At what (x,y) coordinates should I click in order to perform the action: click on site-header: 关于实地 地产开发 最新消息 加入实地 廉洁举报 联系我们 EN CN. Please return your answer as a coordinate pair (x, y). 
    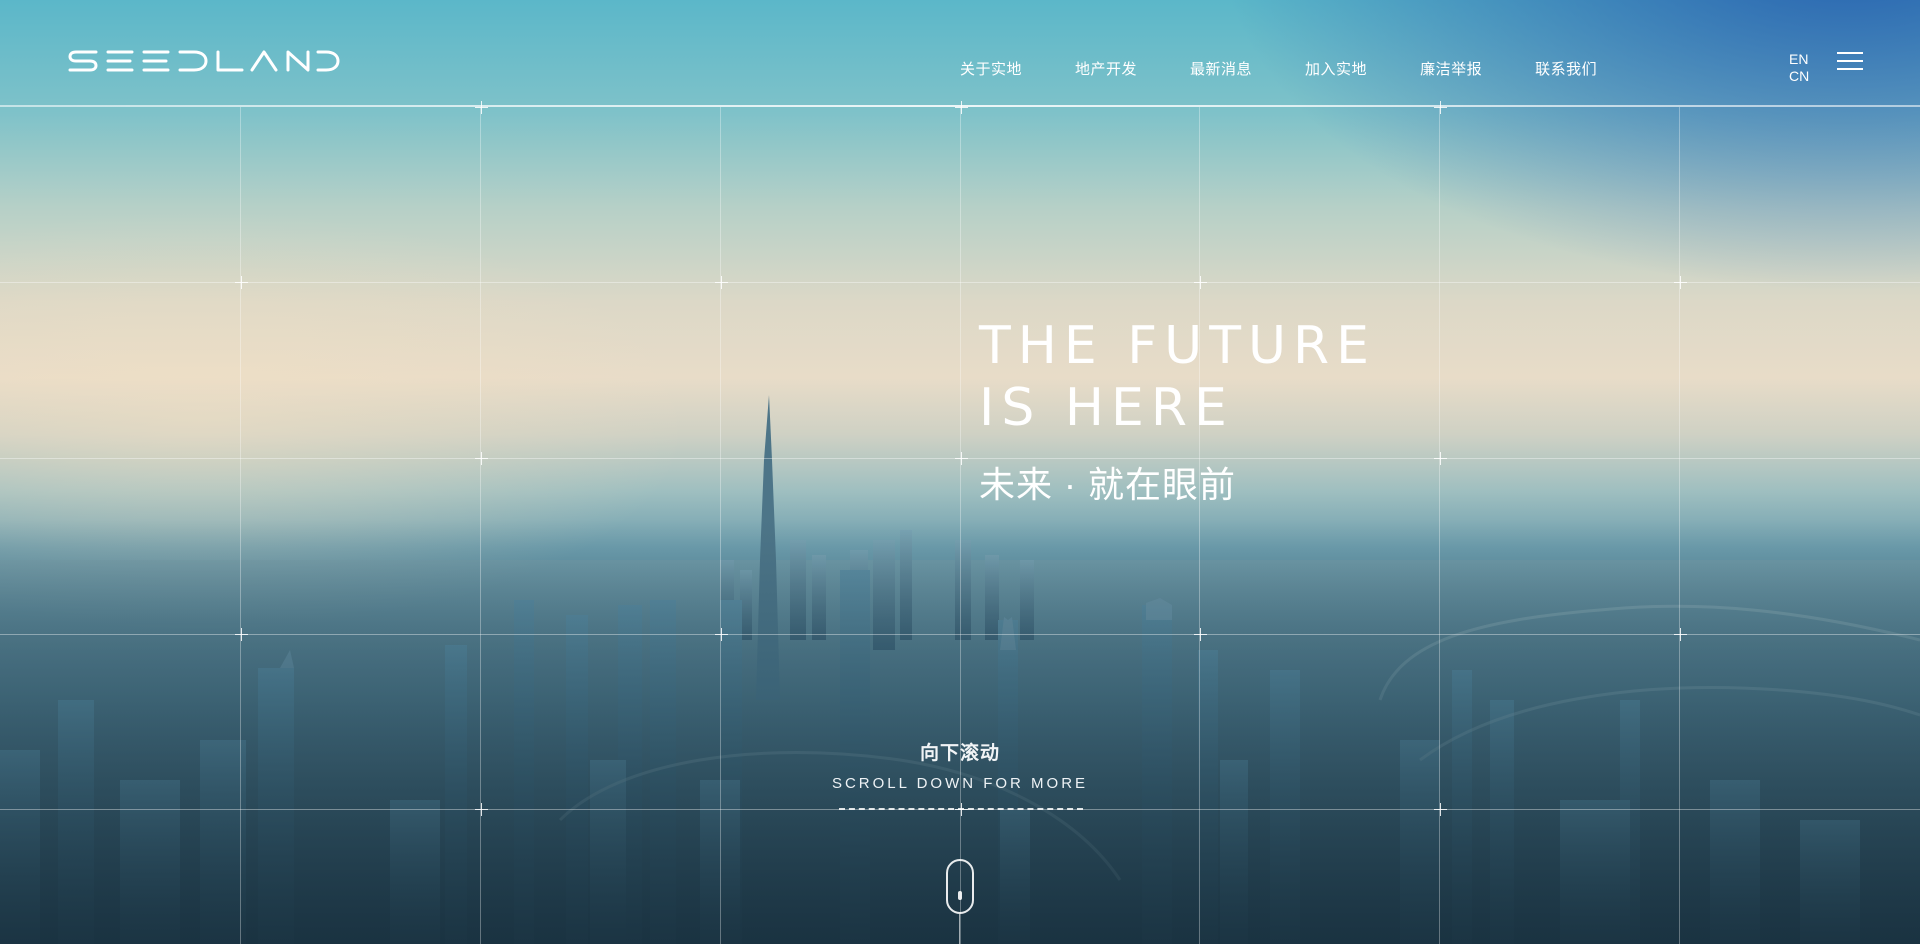
    Looking at the image, I should click on (960, 53).